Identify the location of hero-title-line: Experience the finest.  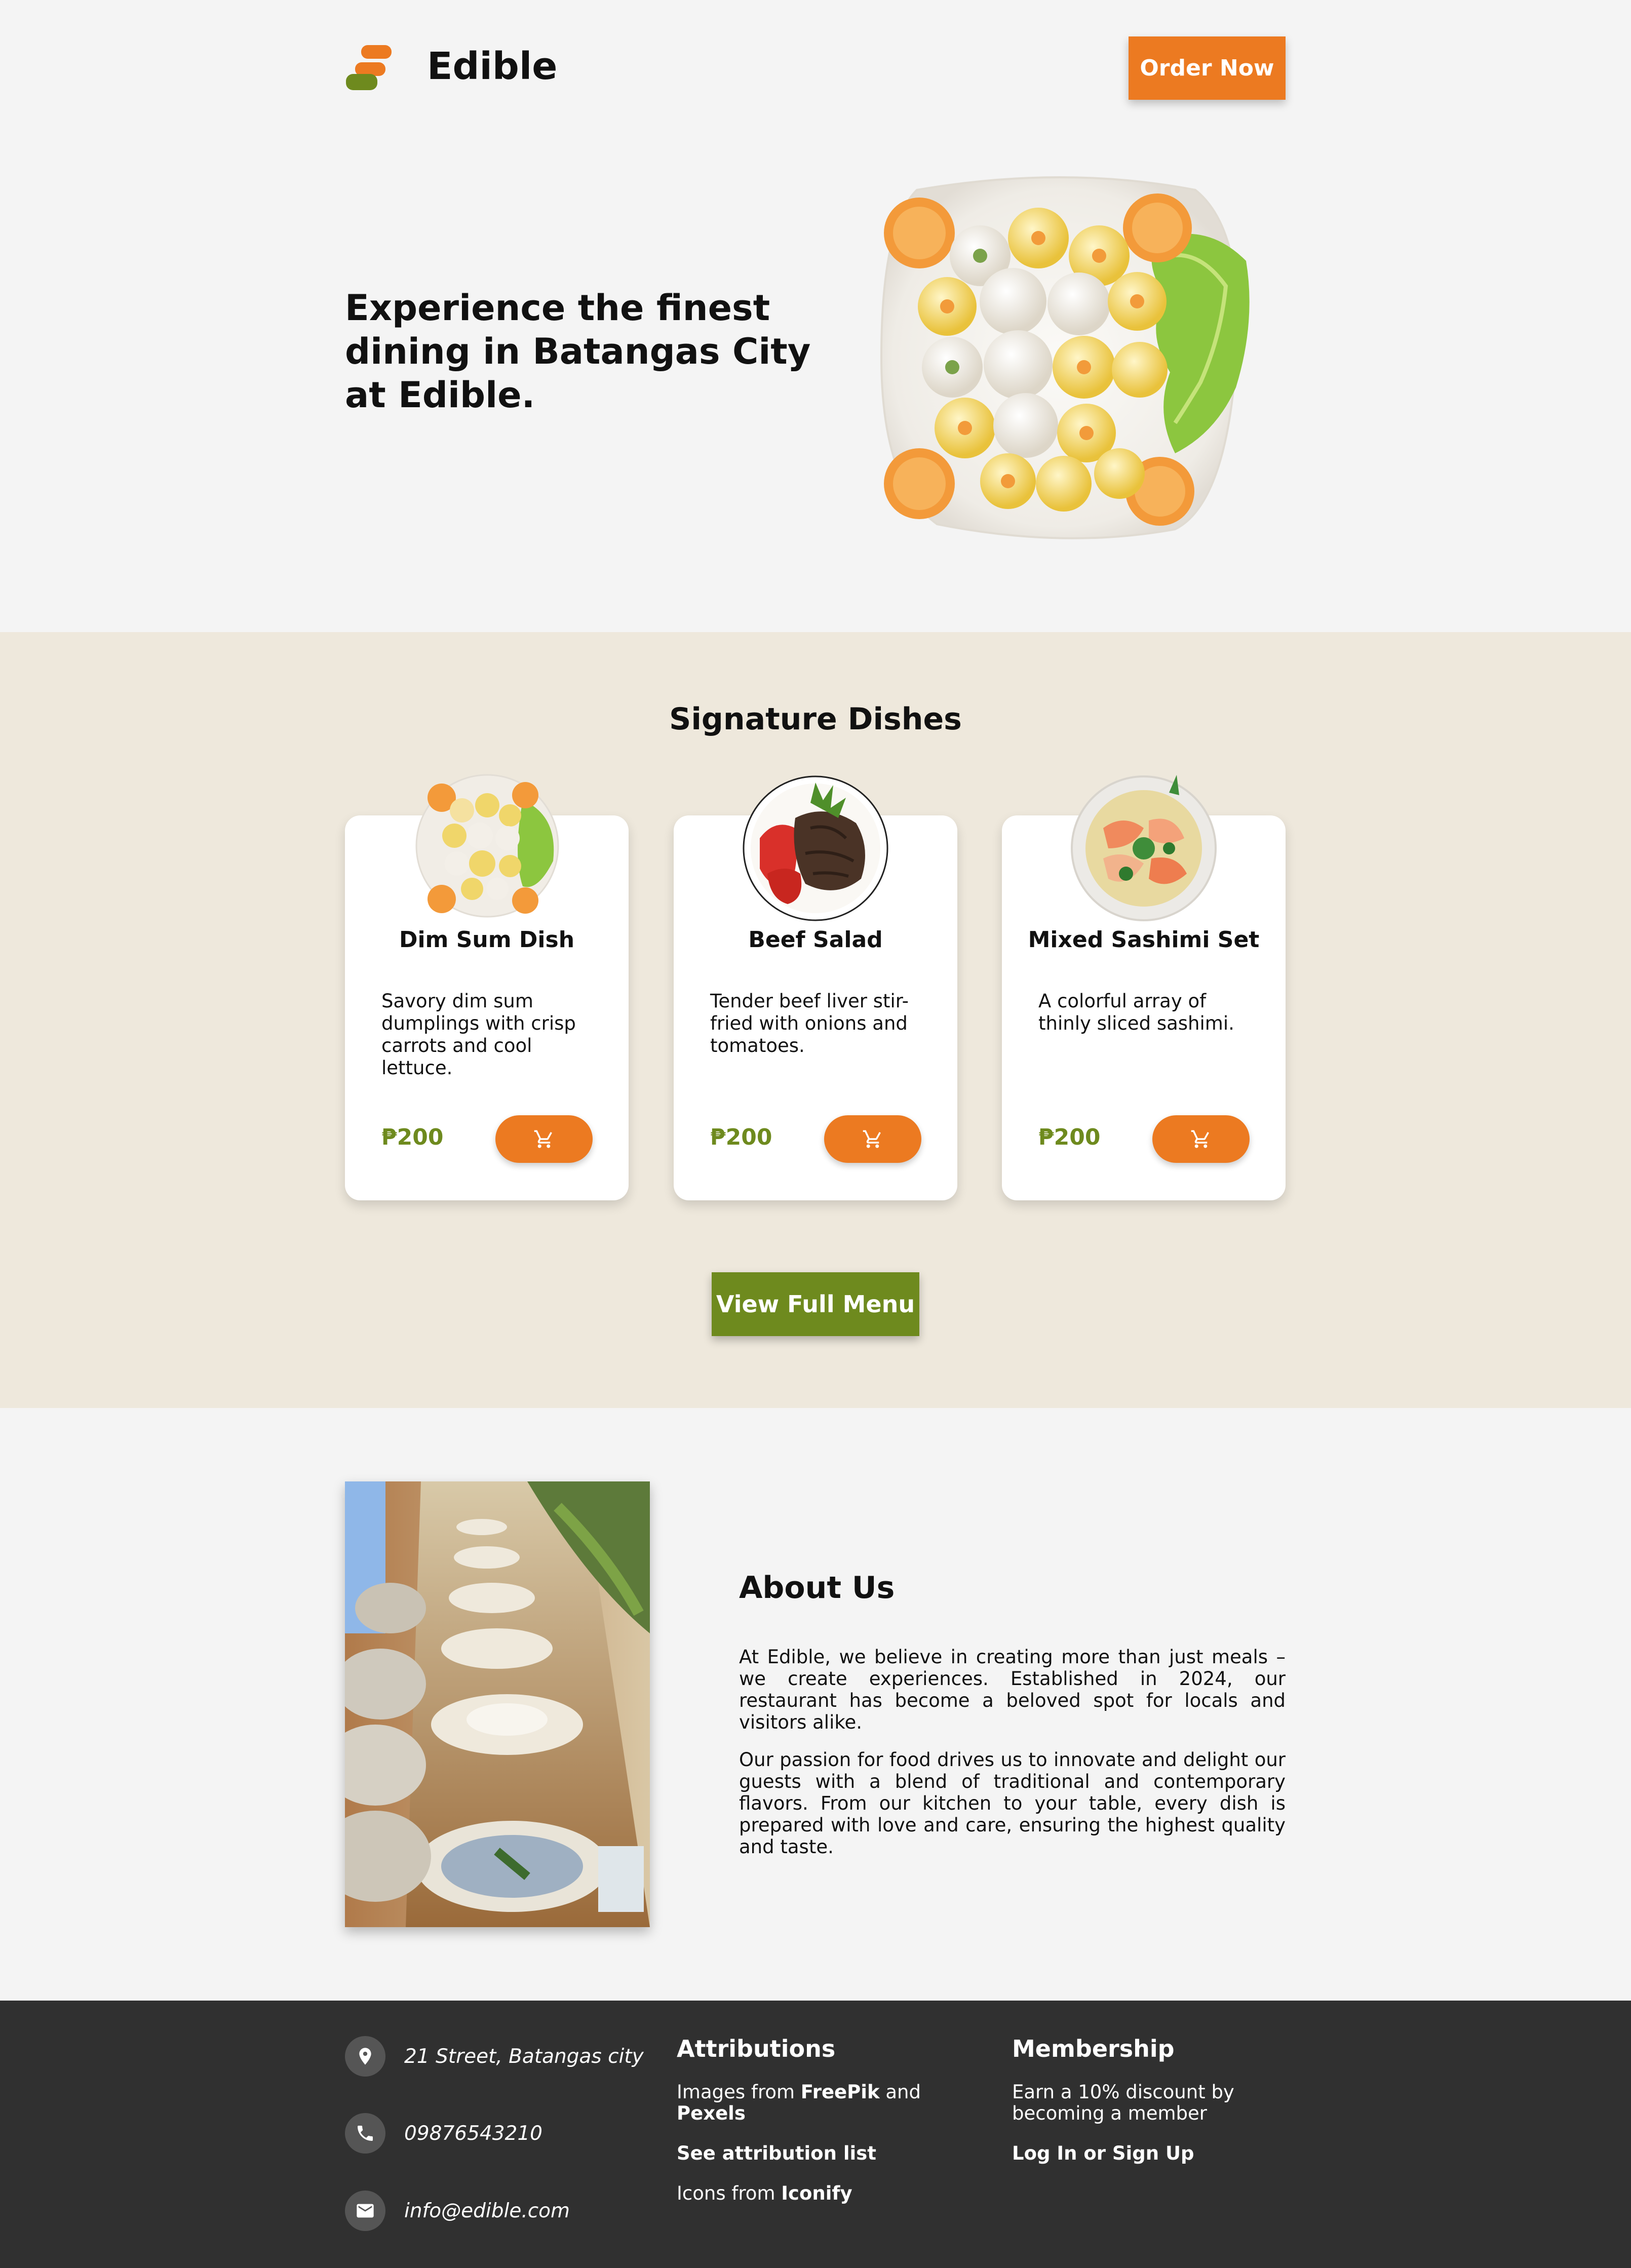
(557, 308).